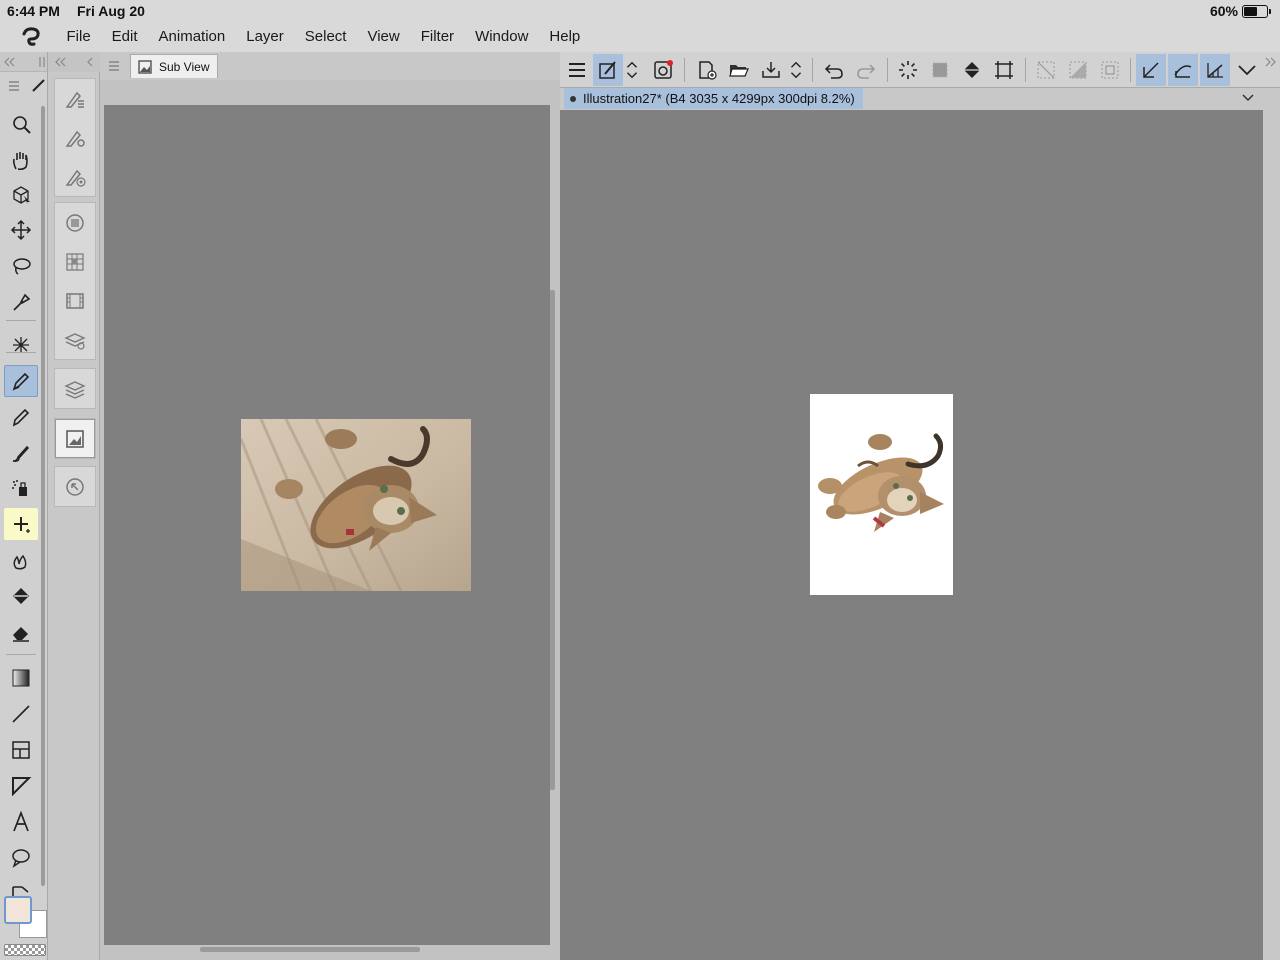 This screenshot has width=1280, height=960. I want to click on fill-bucket-icon, so click(972, 70).